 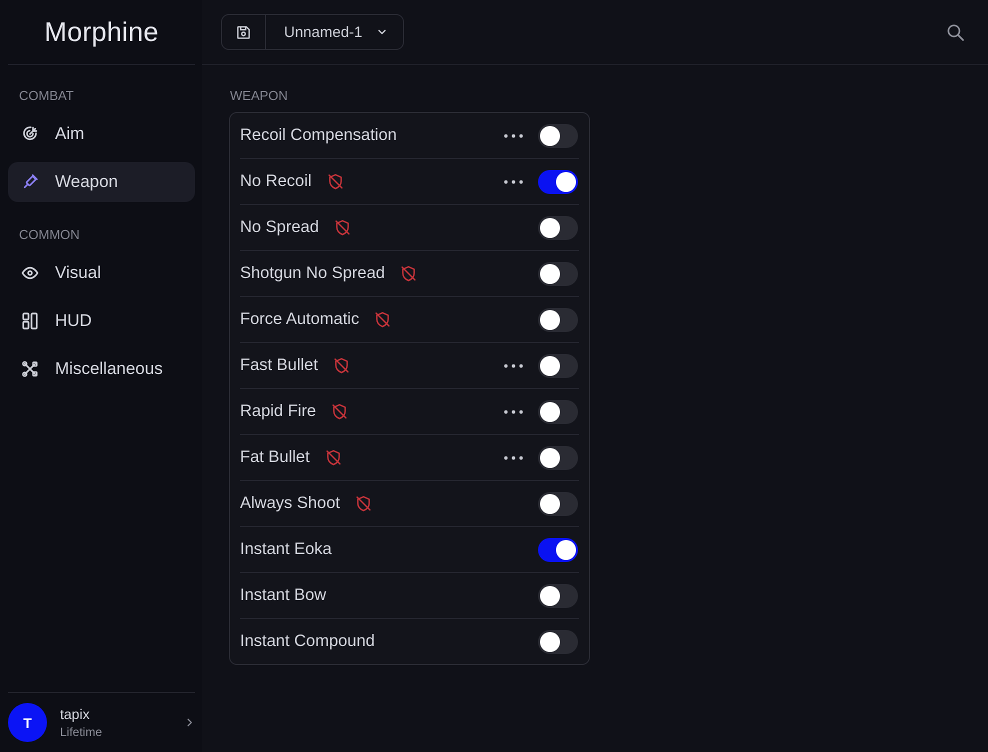 I want to click on save-icon, so click(x=243, y=32).